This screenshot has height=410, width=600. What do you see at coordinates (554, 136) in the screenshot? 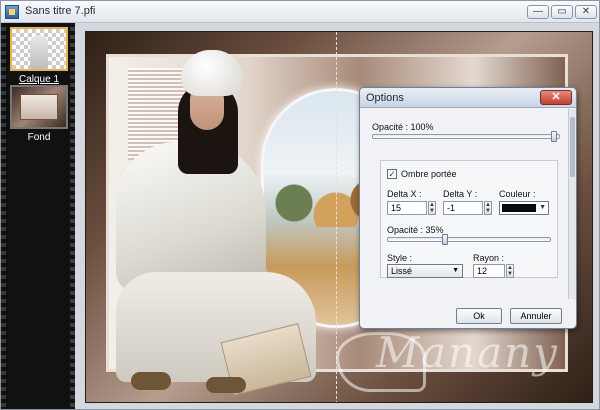
I see `opacity-slider-knob` at bounding box center [554, 136].